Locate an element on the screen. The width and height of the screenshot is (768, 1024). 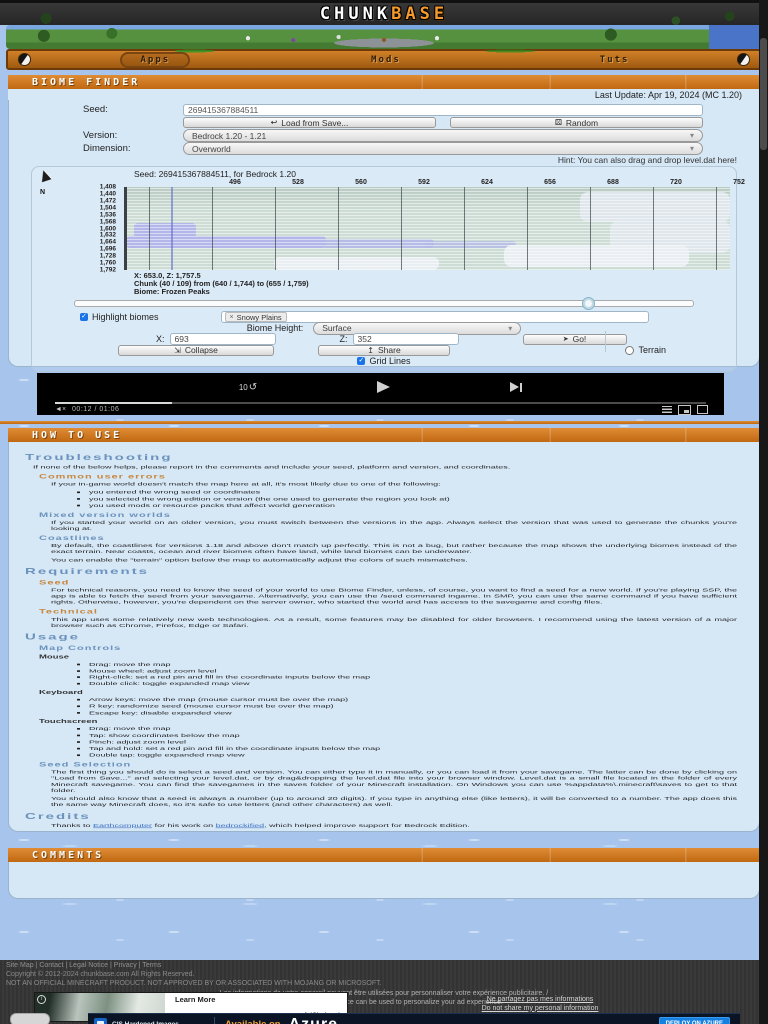
htu-heading: Seed is located at coordinates (54, 582).